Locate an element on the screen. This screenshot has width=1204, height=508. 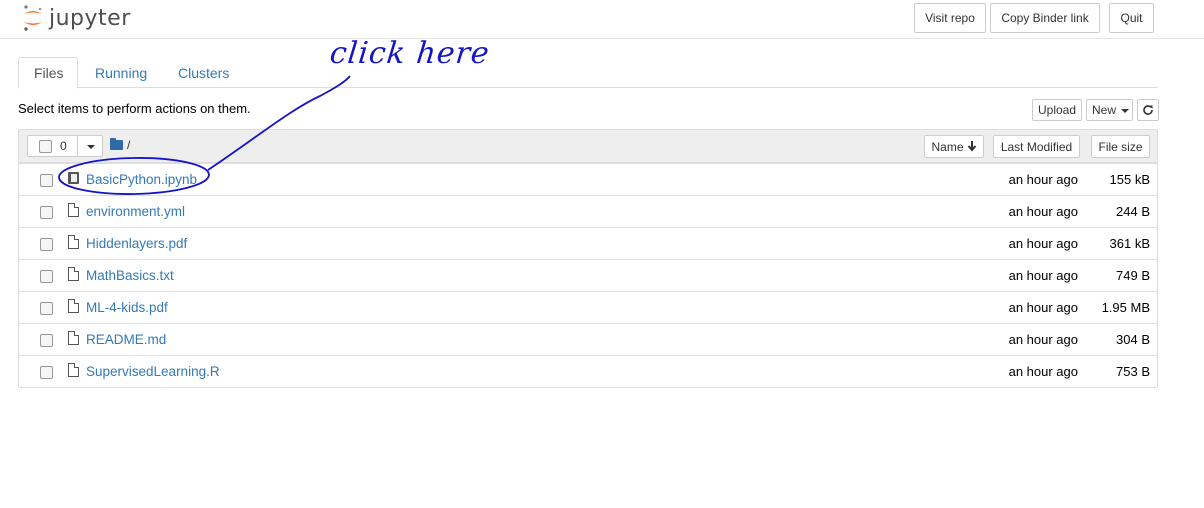
selection-hint: Select items to perform actions on them. is located at coordinates (134, 108).